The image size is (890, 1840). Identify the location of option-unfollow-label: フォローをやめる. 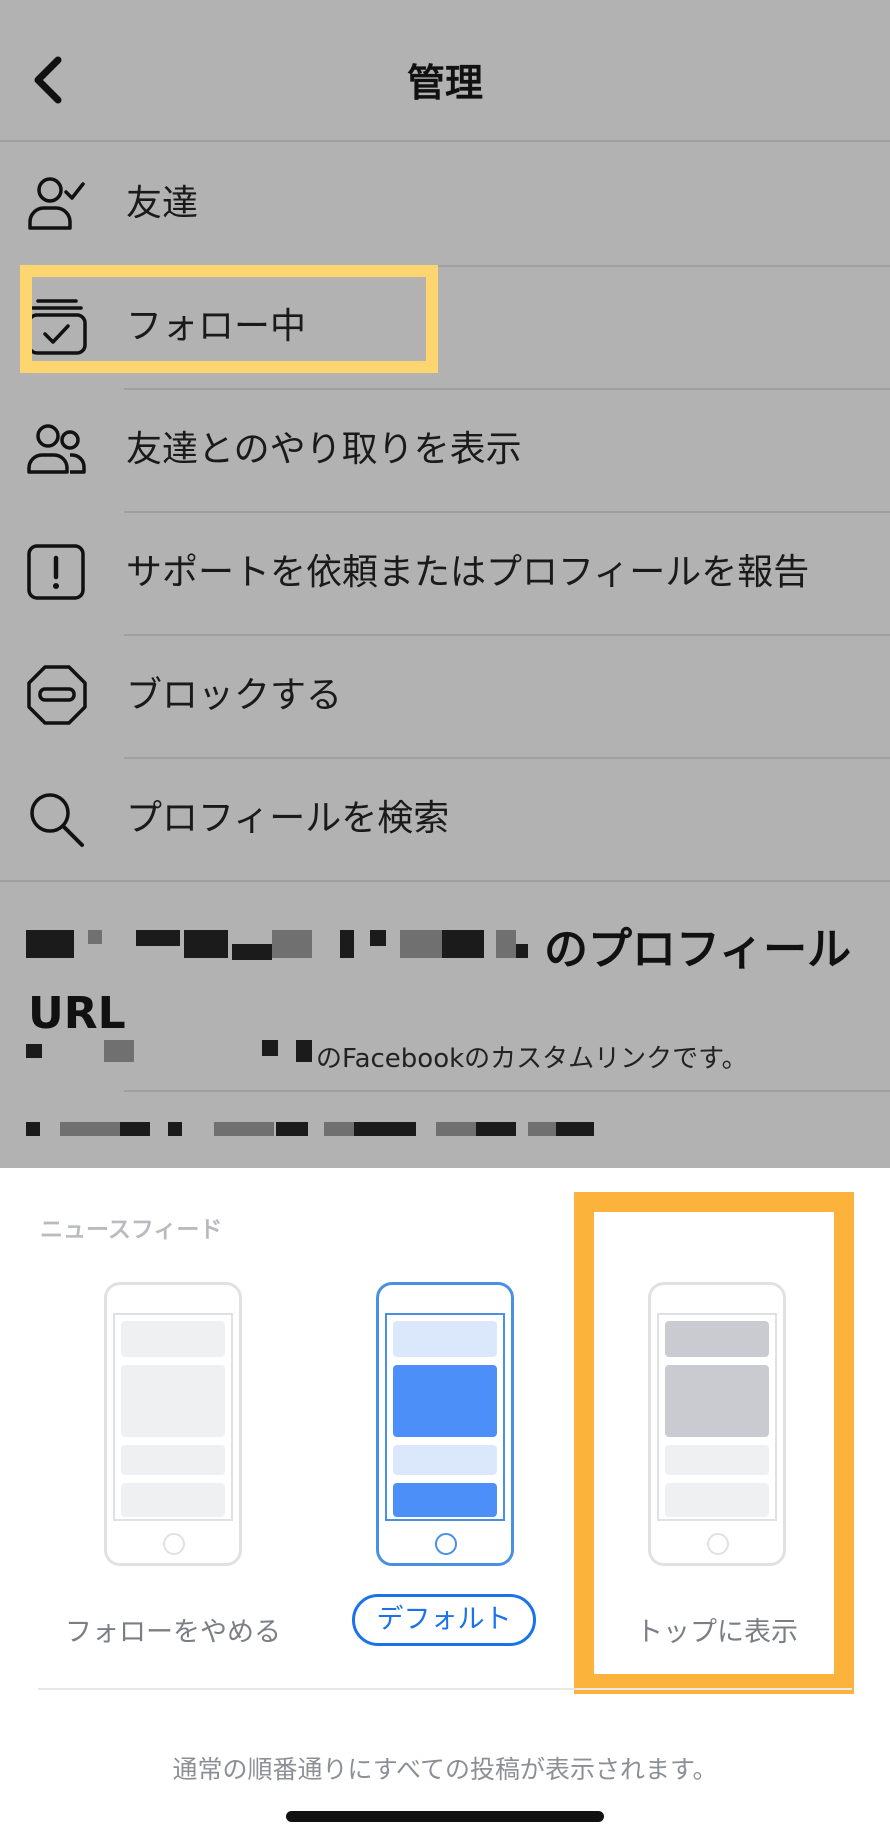
(173, 1629).